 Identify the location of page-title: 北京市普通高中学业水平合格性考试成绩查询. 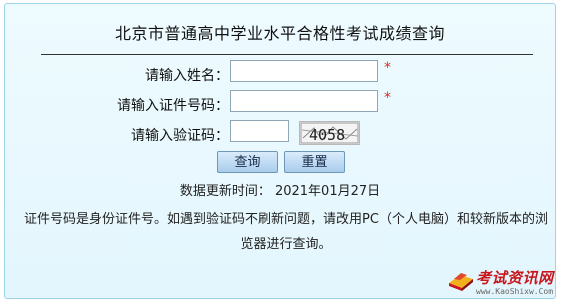
(279, 33).